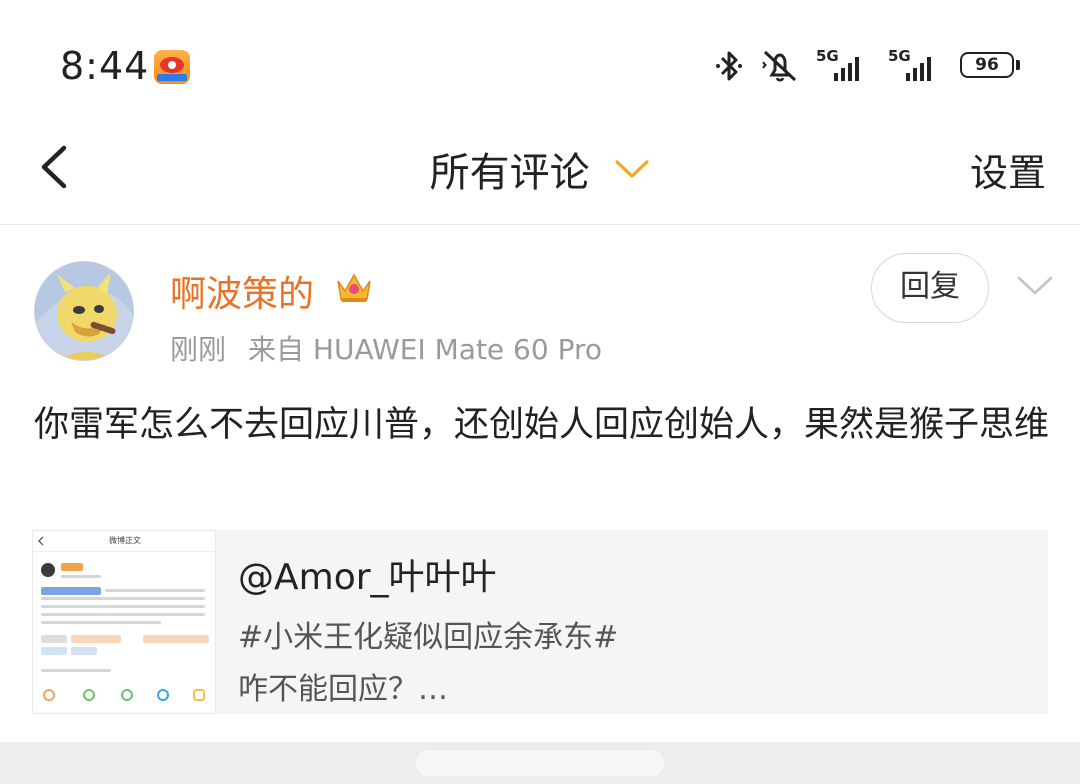 The width and height of the screenshot is (1080, 784). What do you see at coordinates (172, 67) in the screenshot?
I see `weibo-app-icon` at bounding box center [172, 67].